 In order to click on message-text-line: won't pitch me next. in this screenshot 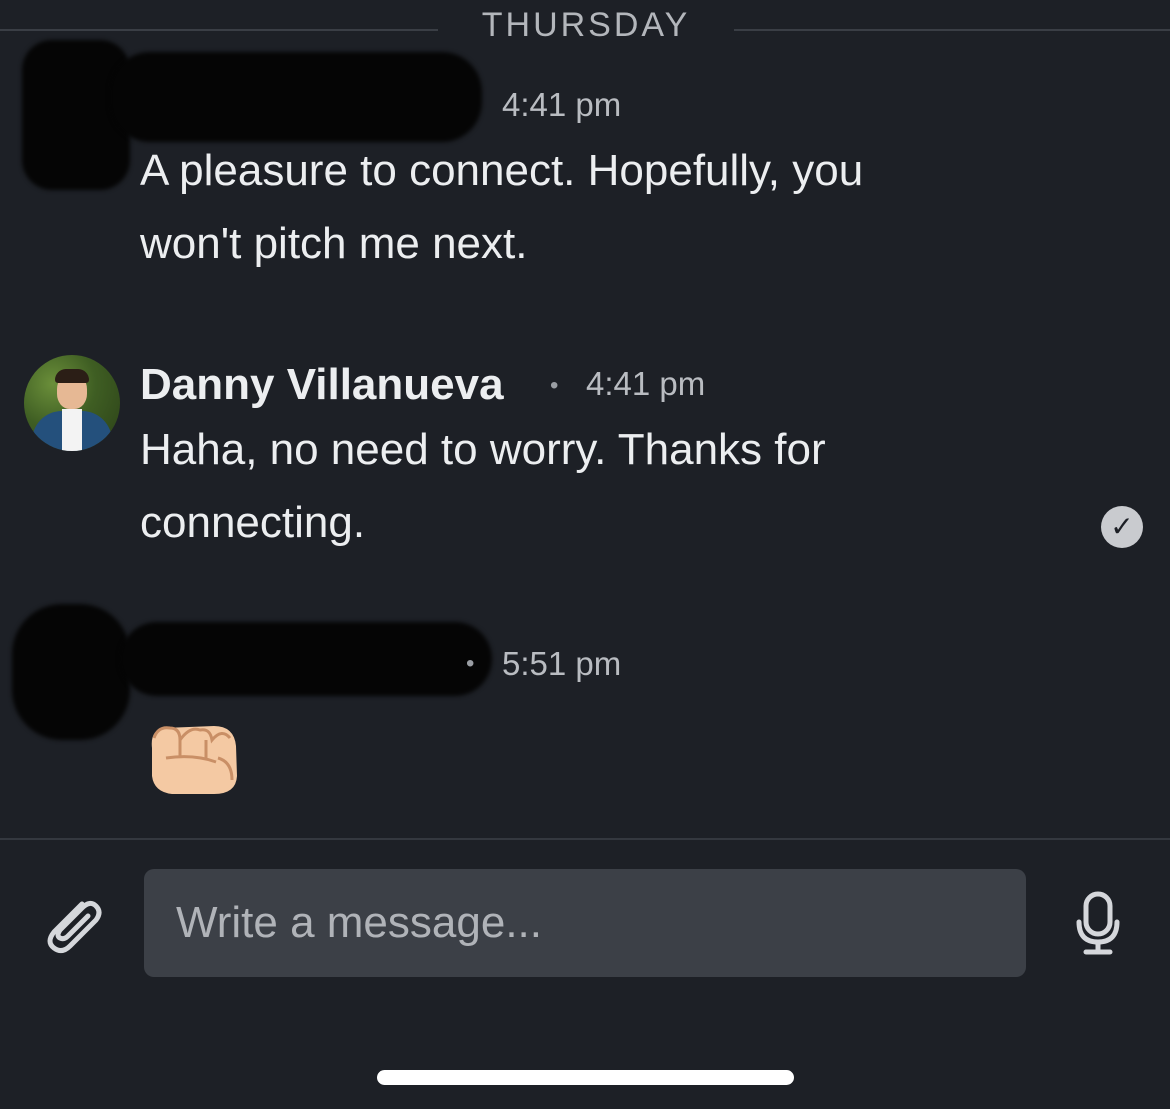, I will do `click(334, 243)`.